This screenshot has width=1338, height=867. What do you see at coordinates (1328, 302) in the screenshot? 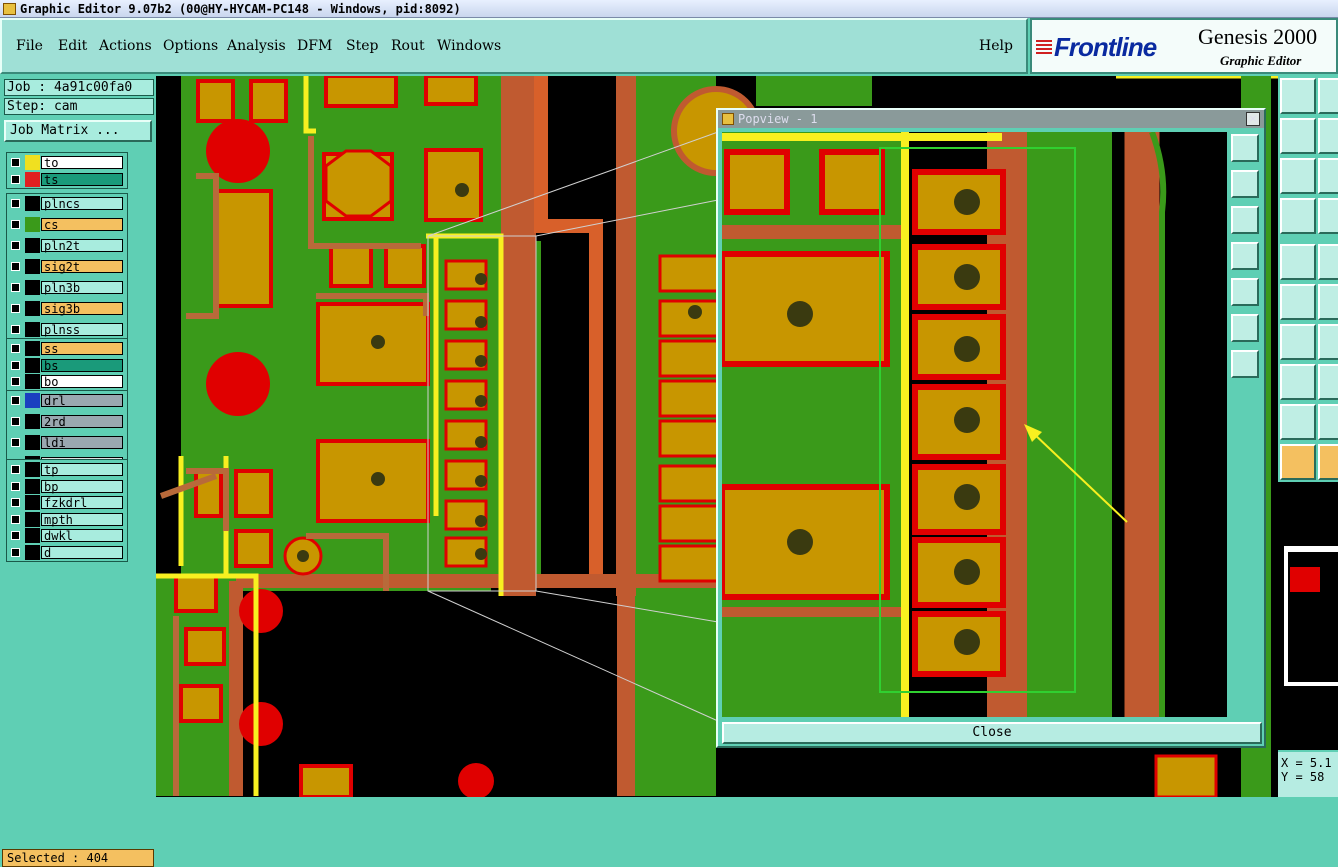
I see `tool-cross-icon` at bounding box center [1328, 302].